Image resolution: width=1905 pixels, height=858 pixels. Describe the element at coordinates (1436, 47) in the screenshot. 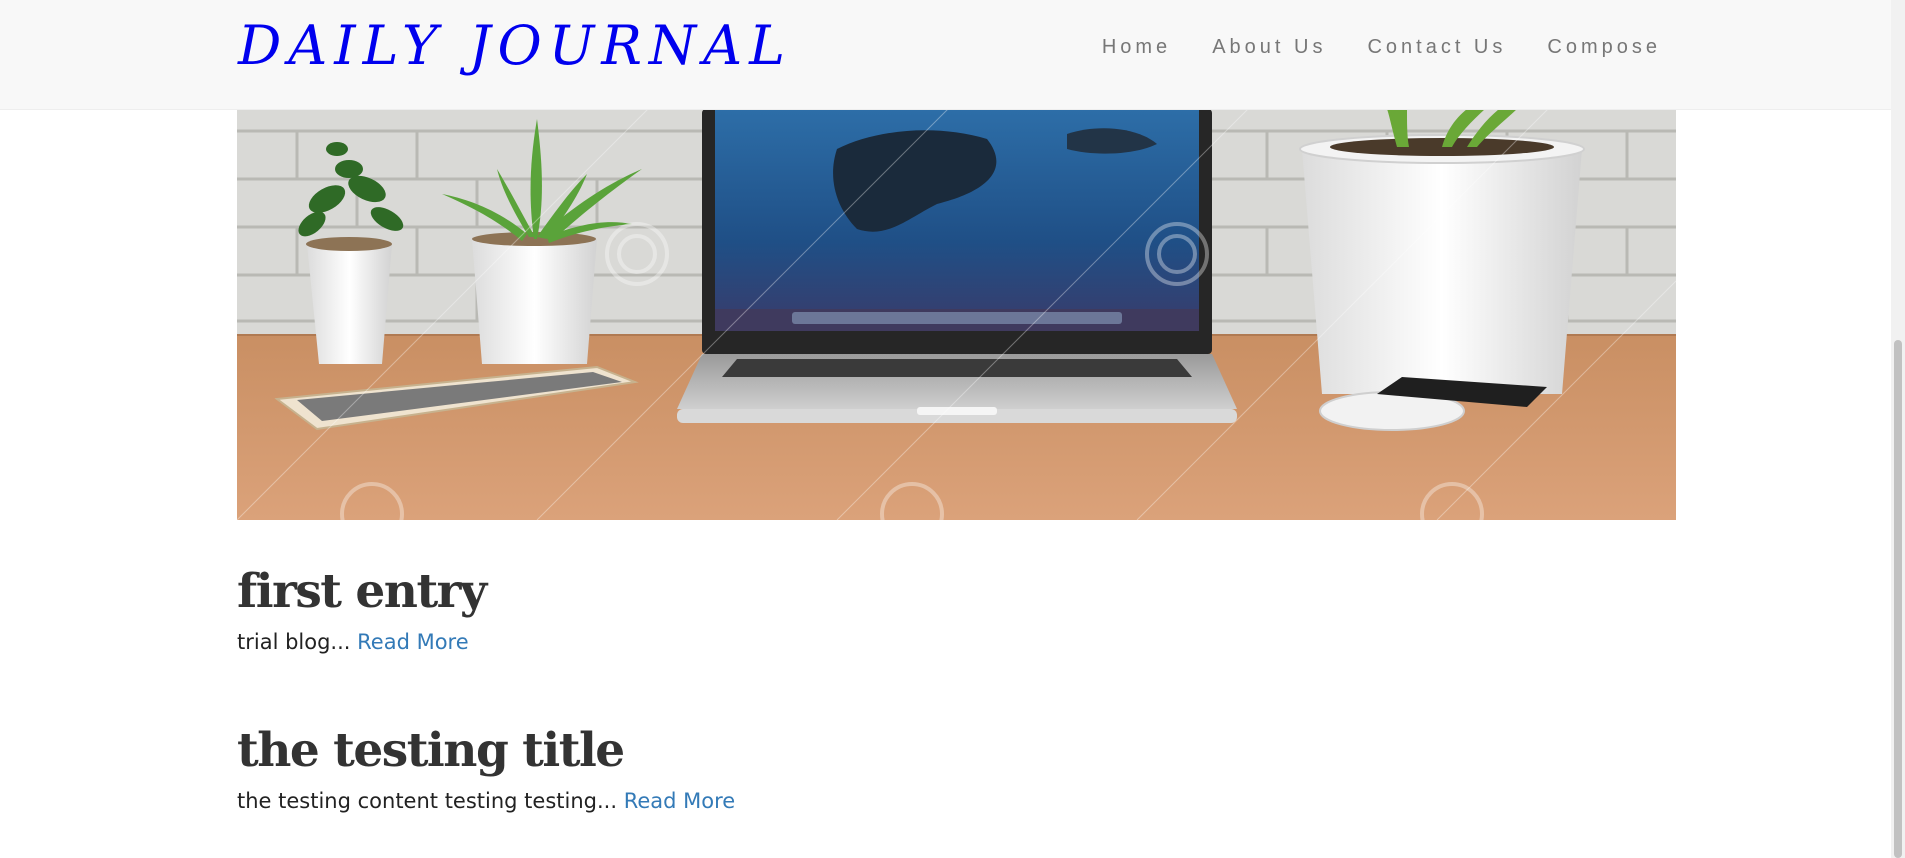

I see `nav-contact-us: Contact Us` at that location.